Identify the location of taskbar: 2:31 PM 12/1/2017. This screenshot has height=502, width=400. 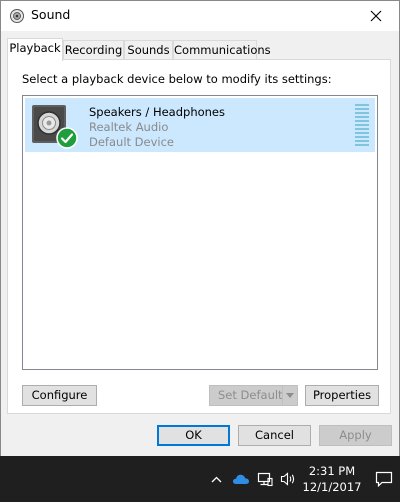
(200, 479).